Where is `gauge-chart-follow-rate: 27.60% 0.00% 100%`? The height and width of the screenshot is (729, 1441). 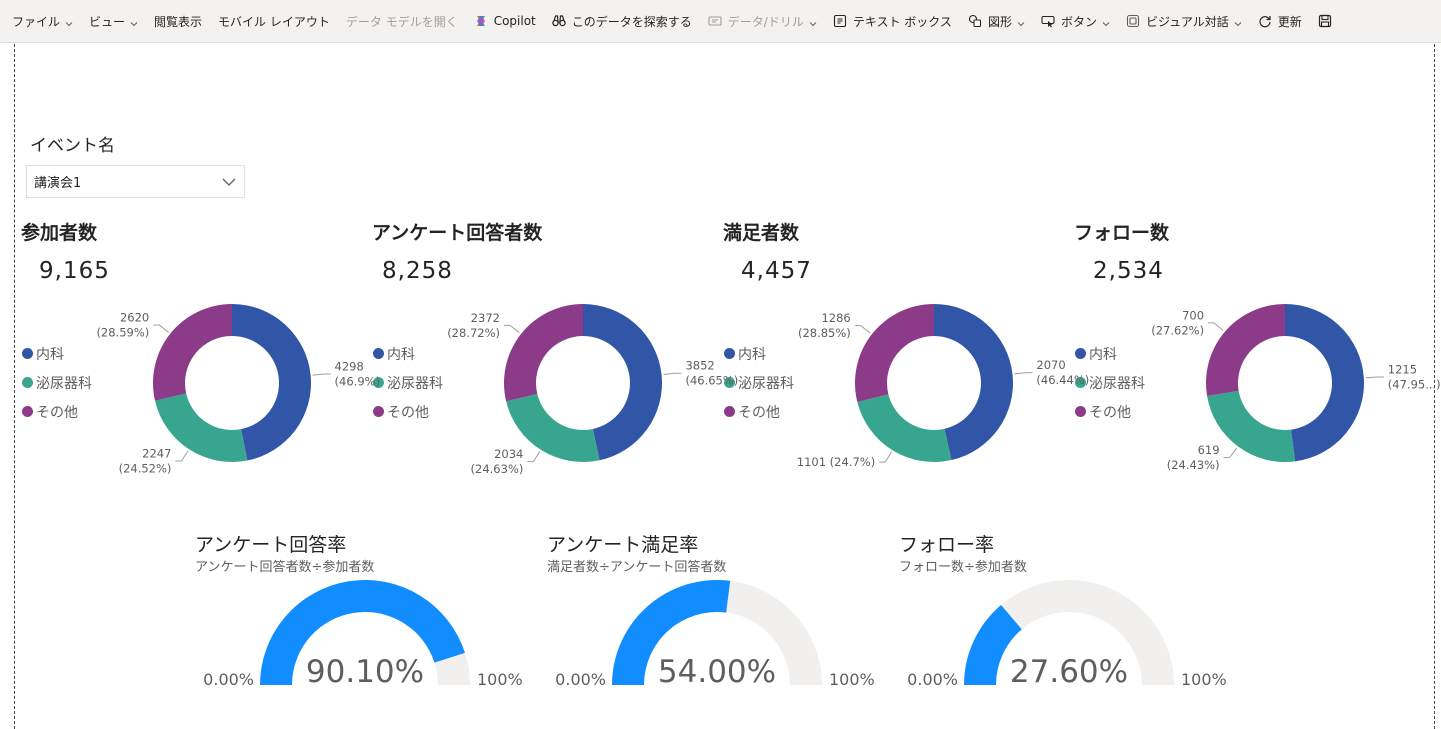
gauge-chart-follow-rate: 27.60% 0.00% 100% is located at coordinates (1069, 635).